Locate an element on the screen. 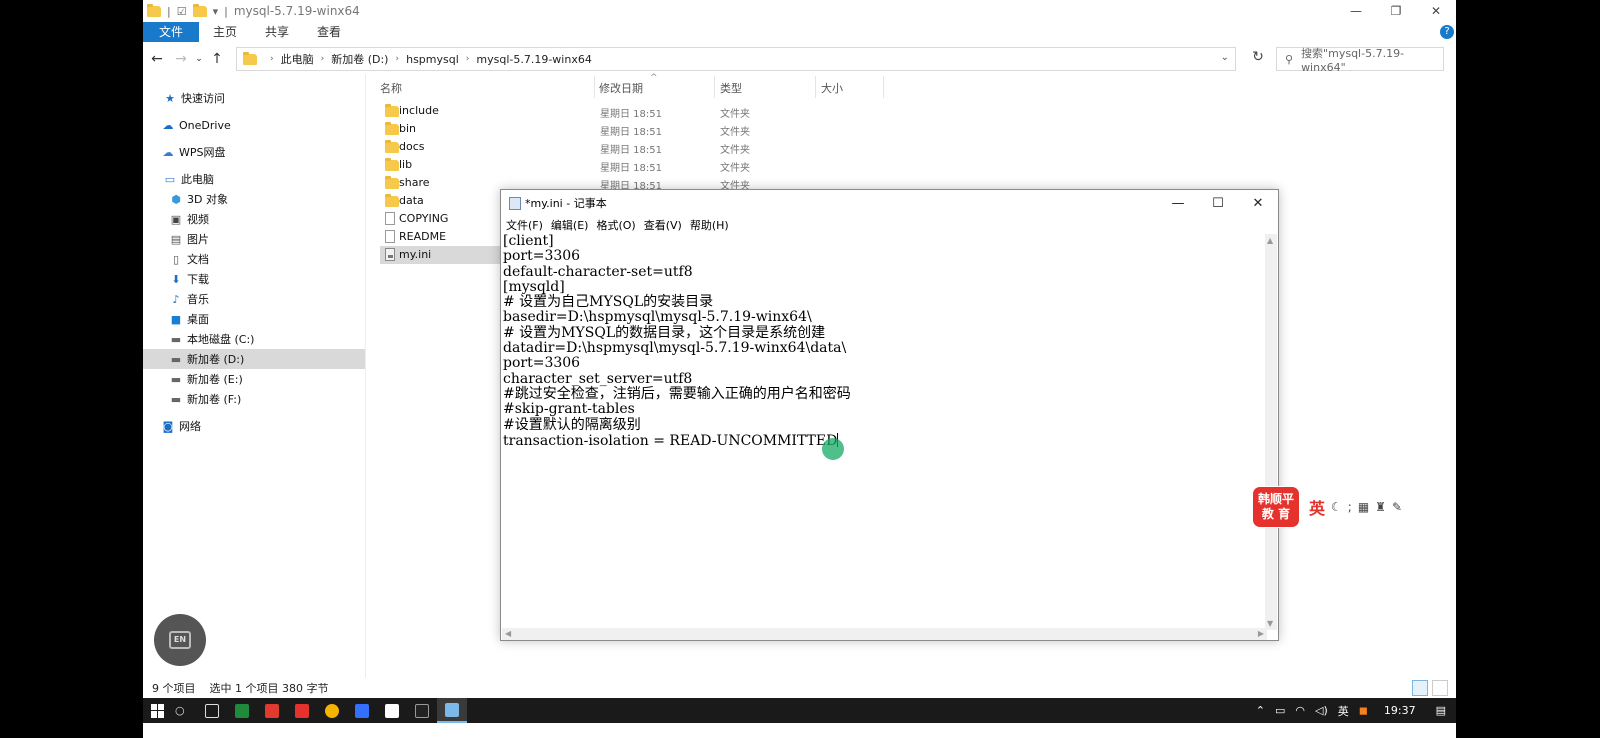 The width and height of the screenshot is (1600, 738). up-arrow-icon: ↑ is located at coordinates (217, 59).